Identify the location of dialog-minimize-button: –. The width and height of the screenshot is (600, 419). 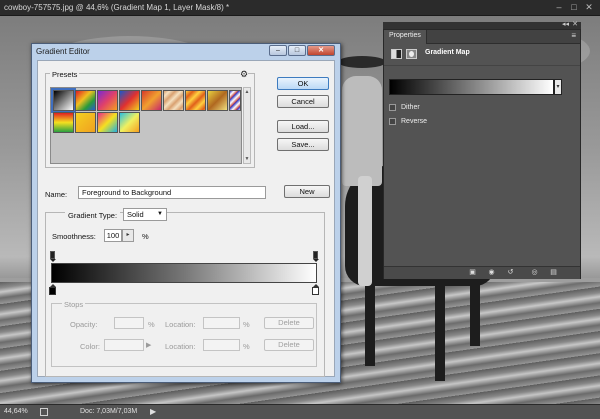
(278, 50).